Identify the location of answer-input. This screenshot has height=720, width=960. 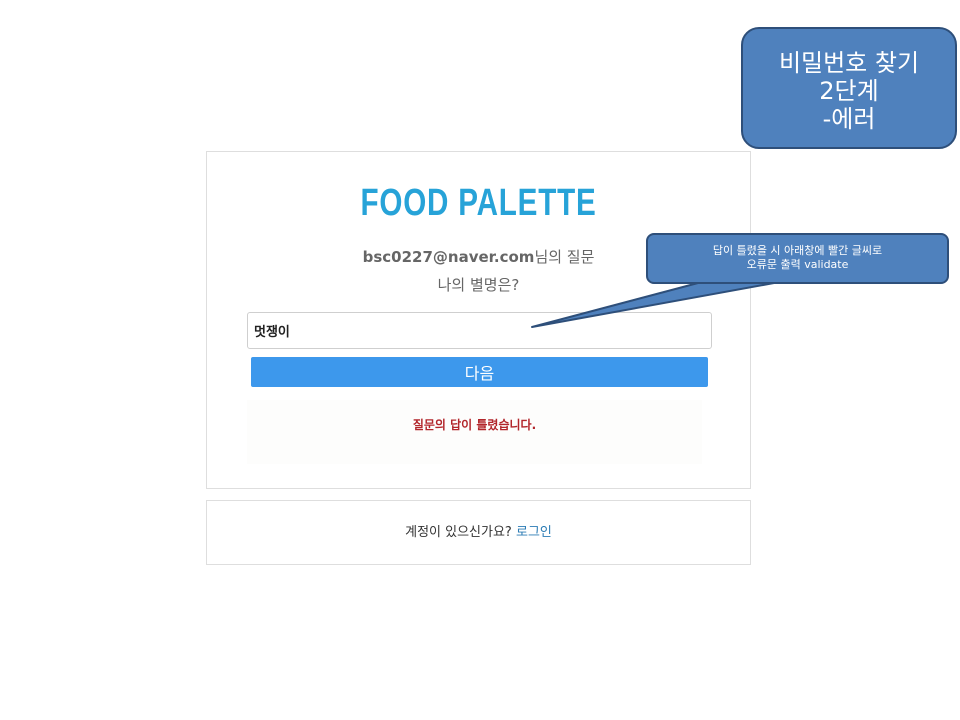
(479, 330).